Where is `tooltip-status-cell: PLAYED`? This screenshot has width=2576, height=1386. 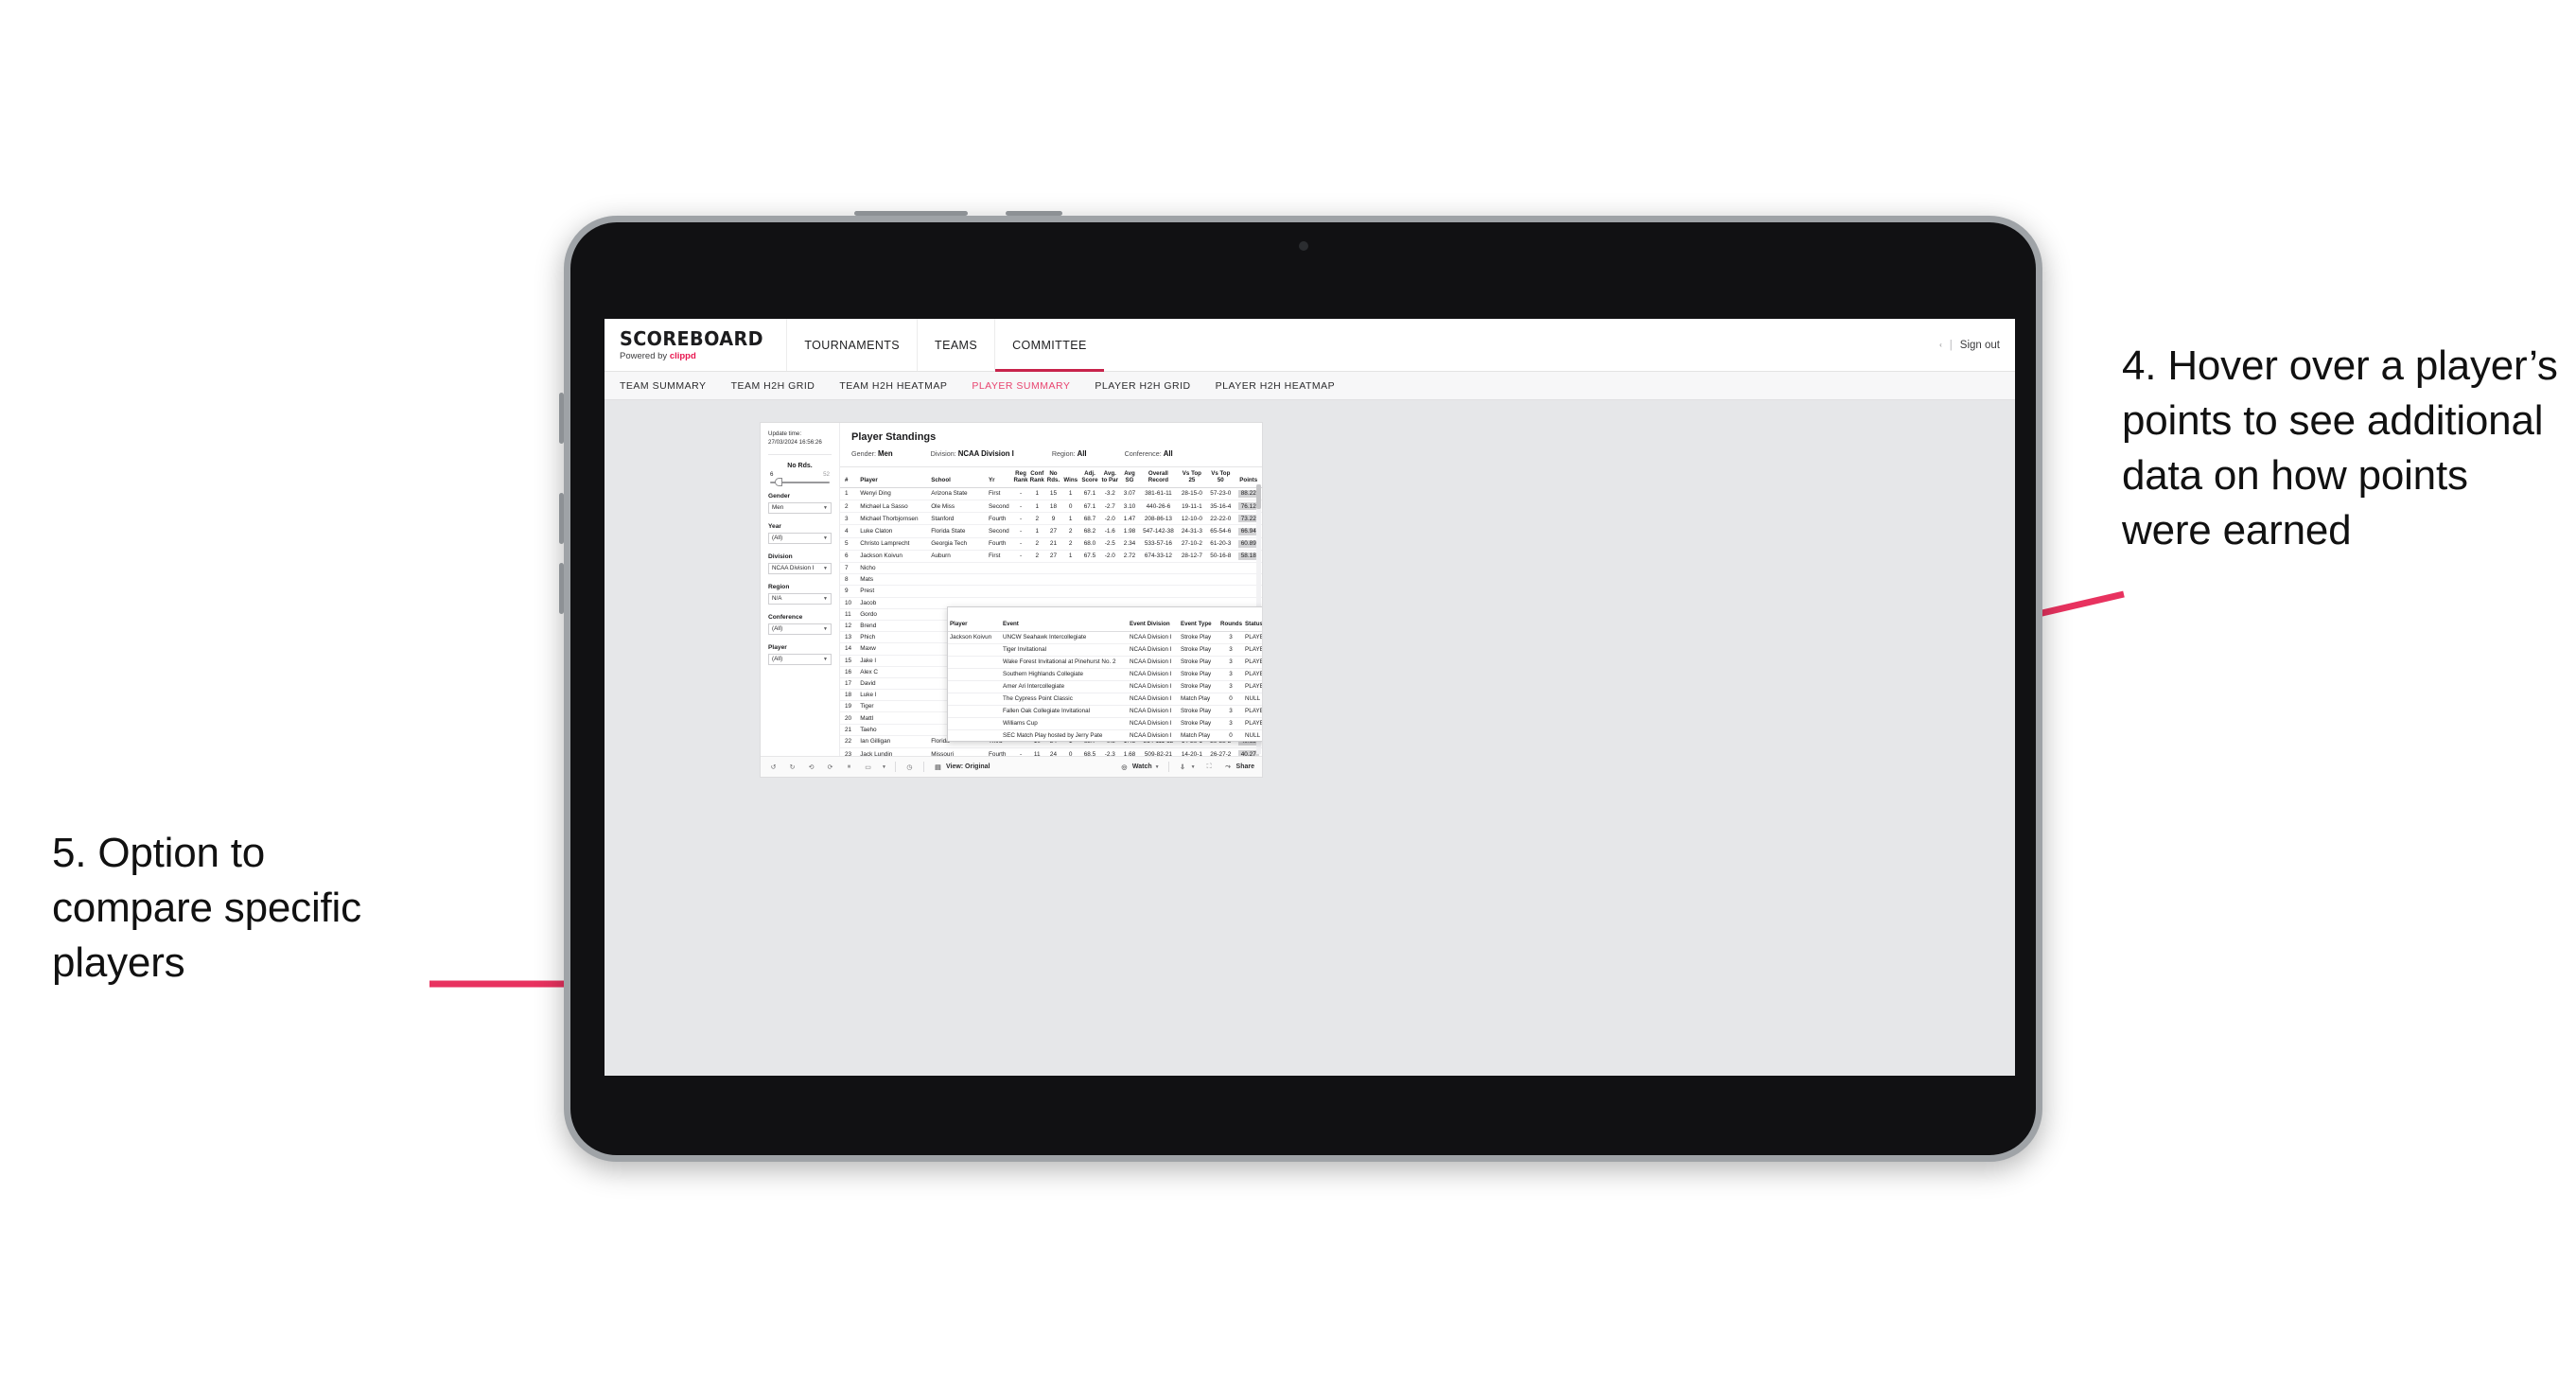
tooltip-status-cell: PLAYED is located at coordinates (1252, 650).